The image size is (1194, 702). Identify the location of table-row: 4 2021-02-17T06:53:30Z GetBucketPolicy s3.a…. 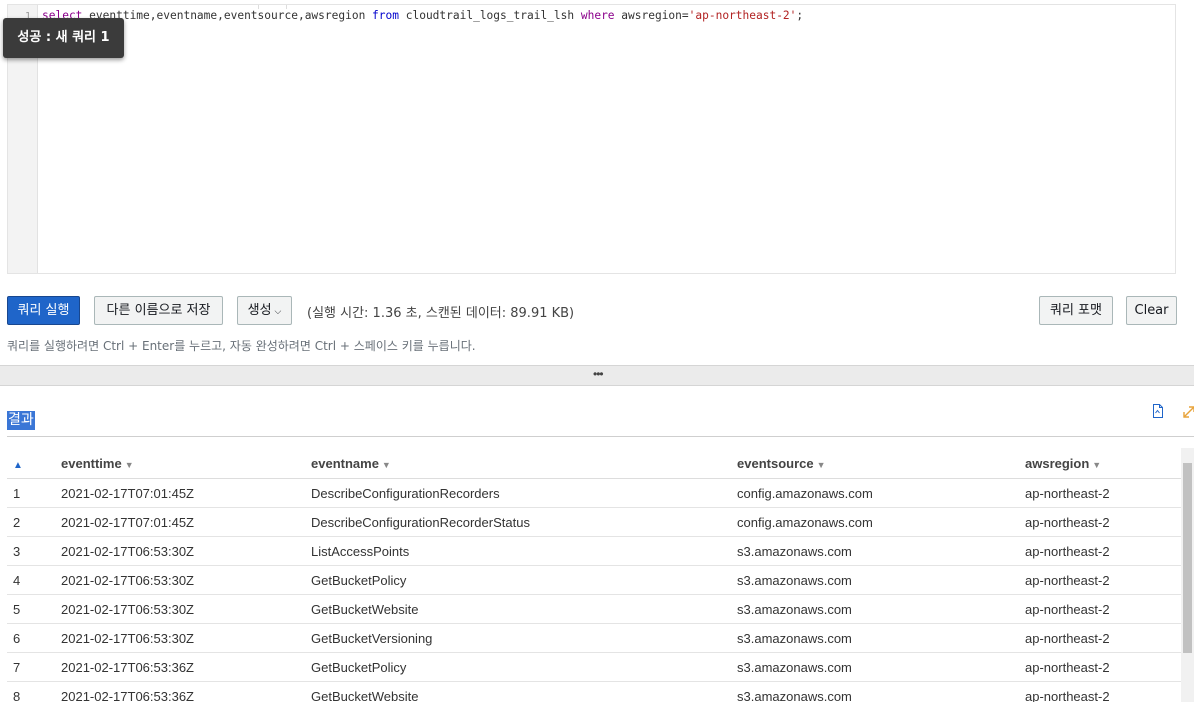
(594, 580).